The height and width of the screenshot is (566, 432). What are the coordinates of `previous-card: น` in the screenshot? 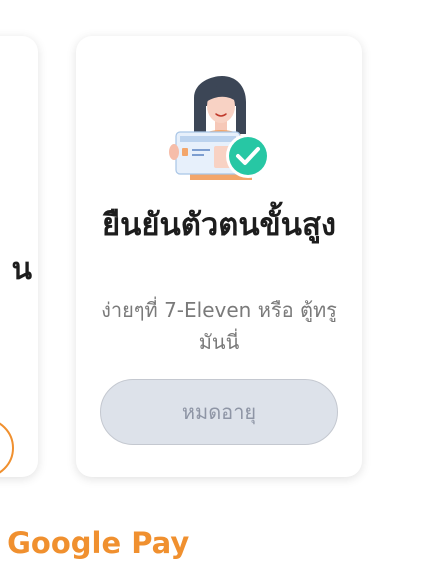 It's located at (19, 256).